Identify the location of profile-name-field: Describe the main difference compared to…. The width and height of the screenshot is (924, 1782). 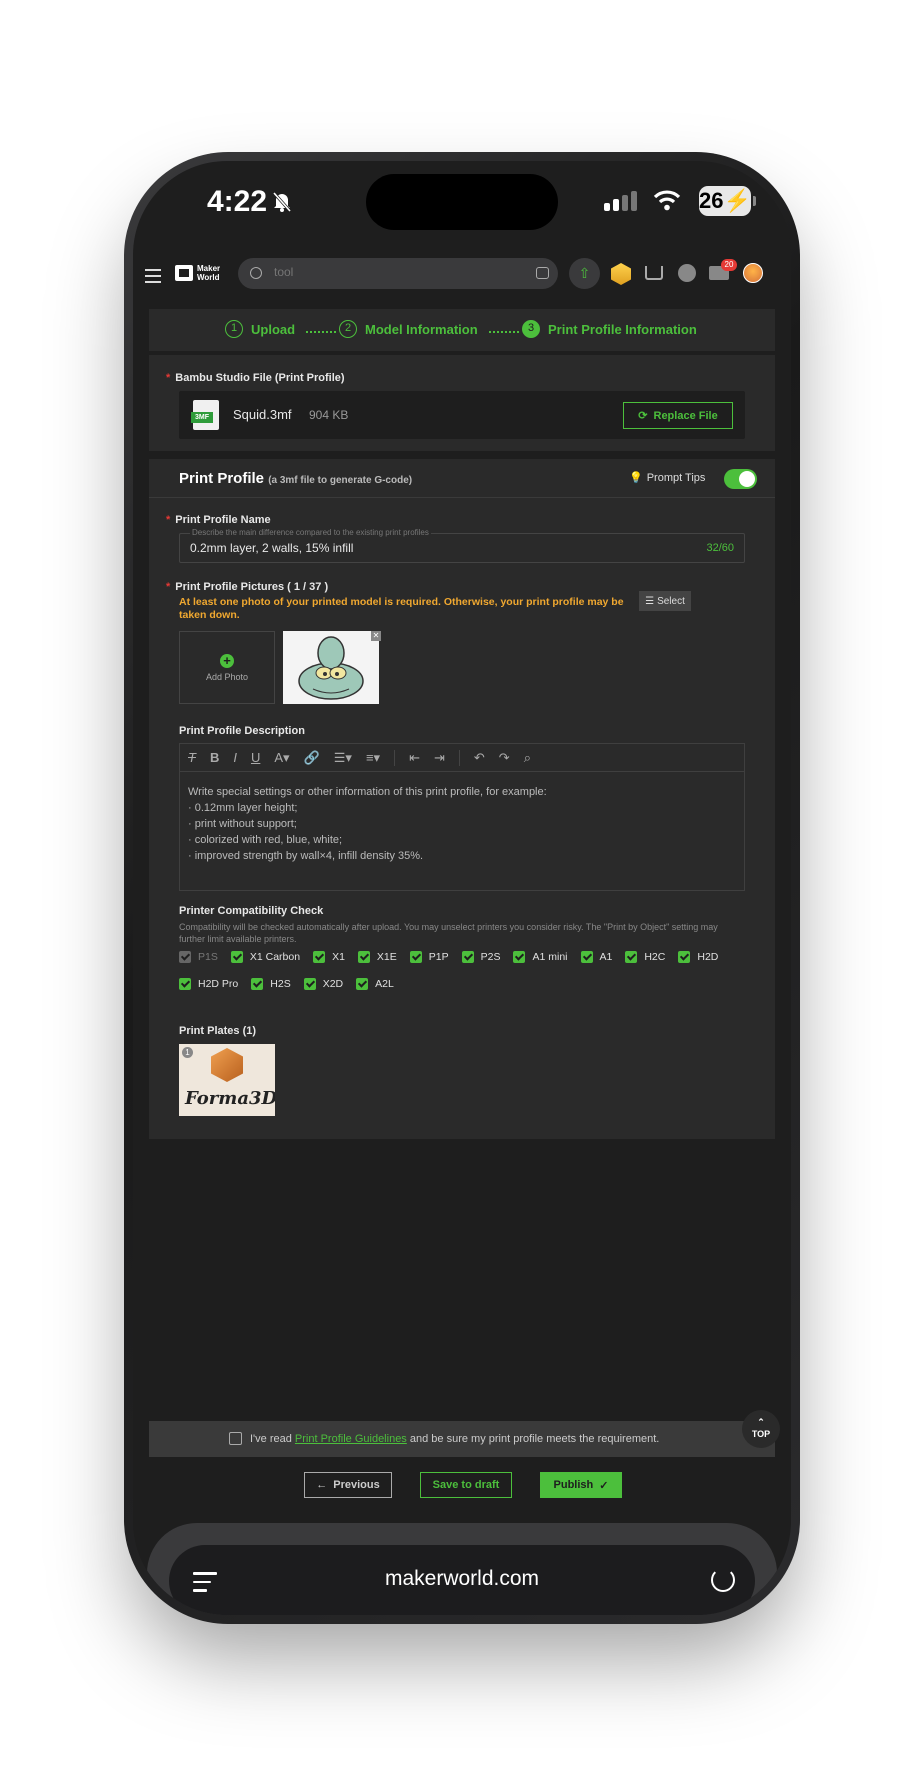
(462, 545).